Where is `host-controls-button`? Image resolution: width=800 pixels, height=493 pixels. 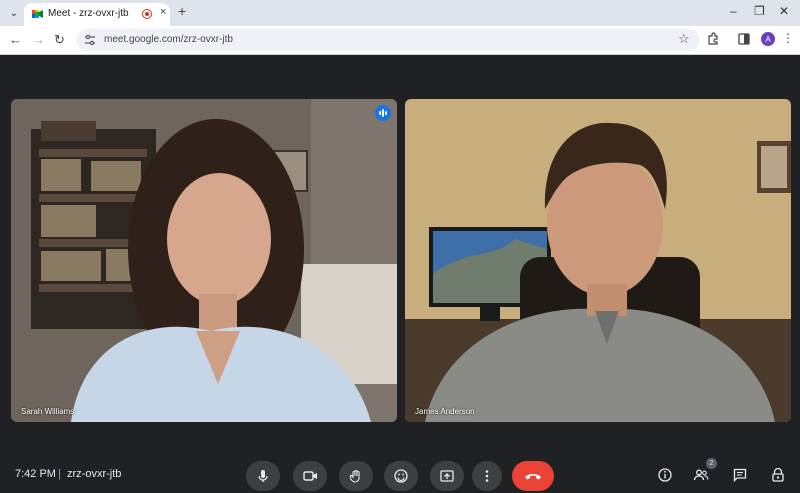 host-controls-button is located at coordinates (778, 475).